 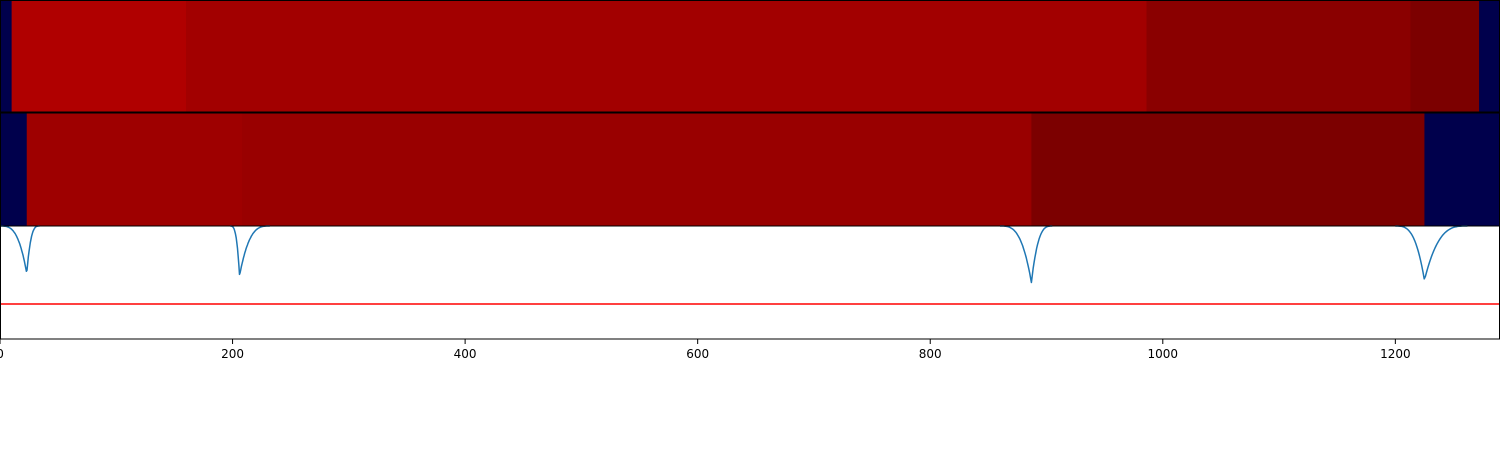 What do you see at coordinates (1395, 354) in the screenshot?
I see `x-tick-label-6: 1200` at bounding box center [1395, 354].